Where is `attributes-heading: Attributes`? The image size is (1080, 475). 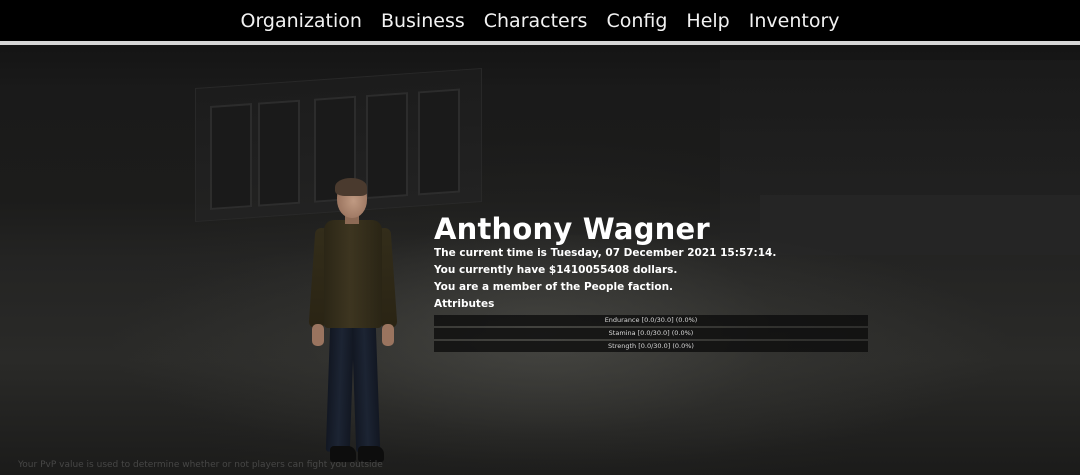
attributes-heading: Attributes is located at coordinates (464, 304).